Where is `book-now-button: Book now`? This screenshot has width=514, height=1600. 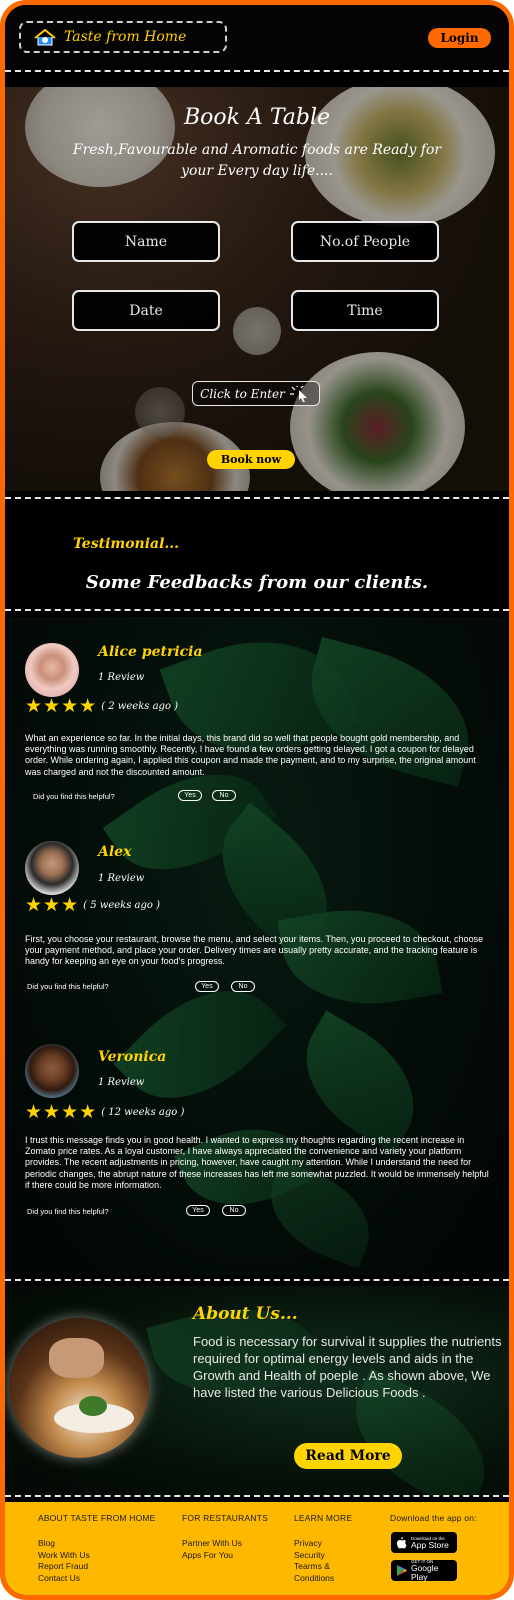
book-now-button: Book now is located at coordinates (251, 459).